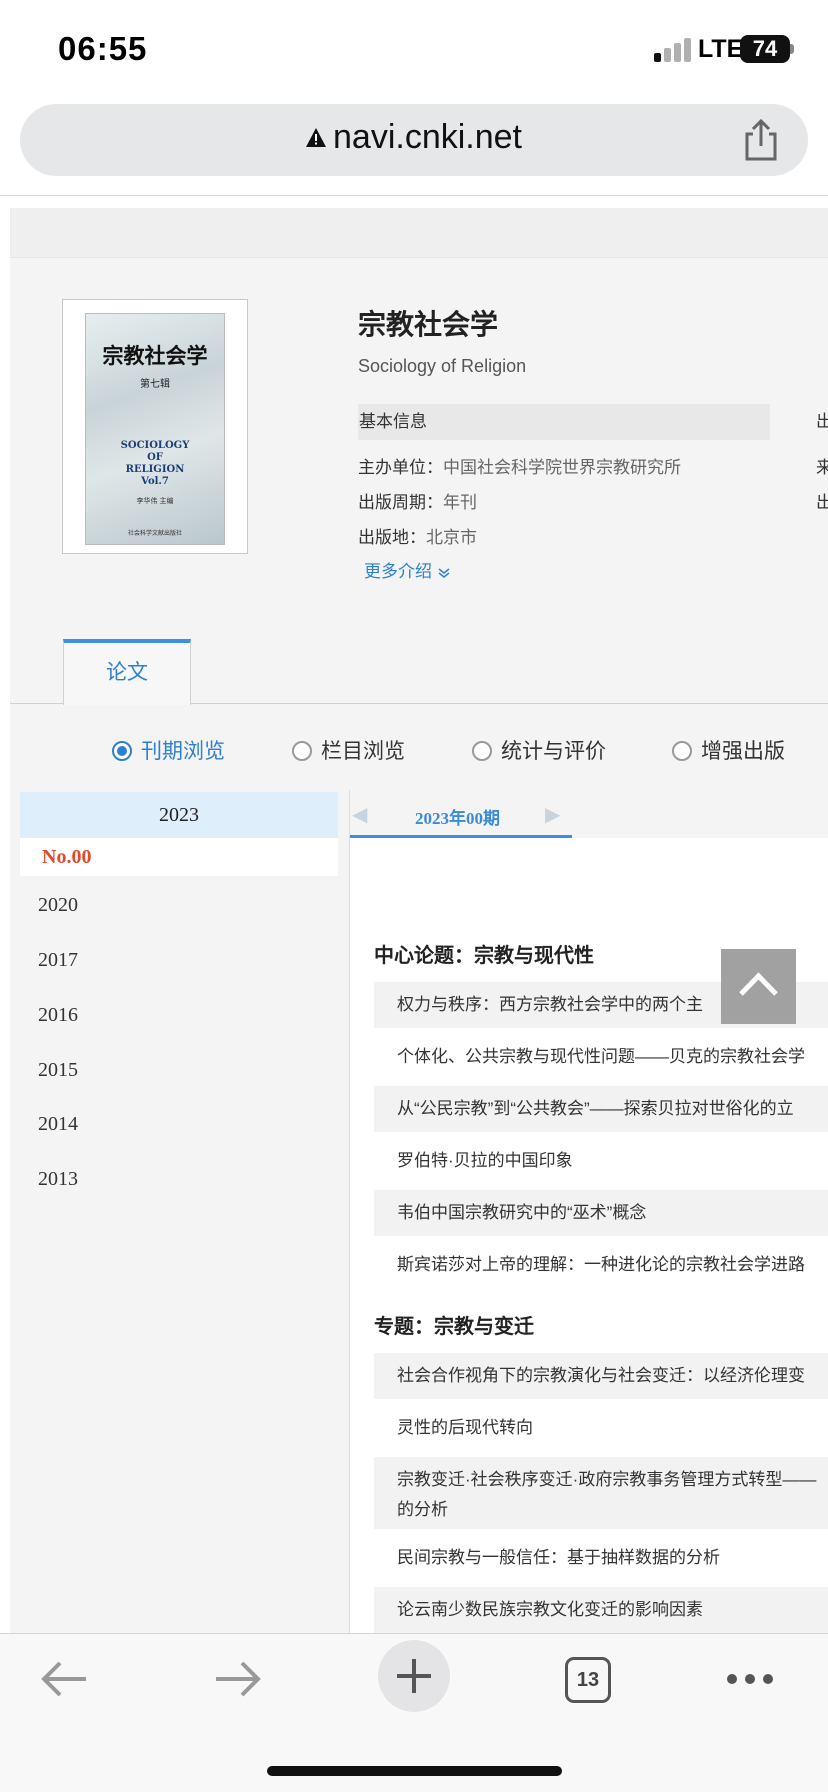 The height and width of the screenshot is (1792, 828). What do you see at coordinates (363, 751) in the screenshot?
I see `radio-label: 栏目浏览` at bounding box center [363, 751].